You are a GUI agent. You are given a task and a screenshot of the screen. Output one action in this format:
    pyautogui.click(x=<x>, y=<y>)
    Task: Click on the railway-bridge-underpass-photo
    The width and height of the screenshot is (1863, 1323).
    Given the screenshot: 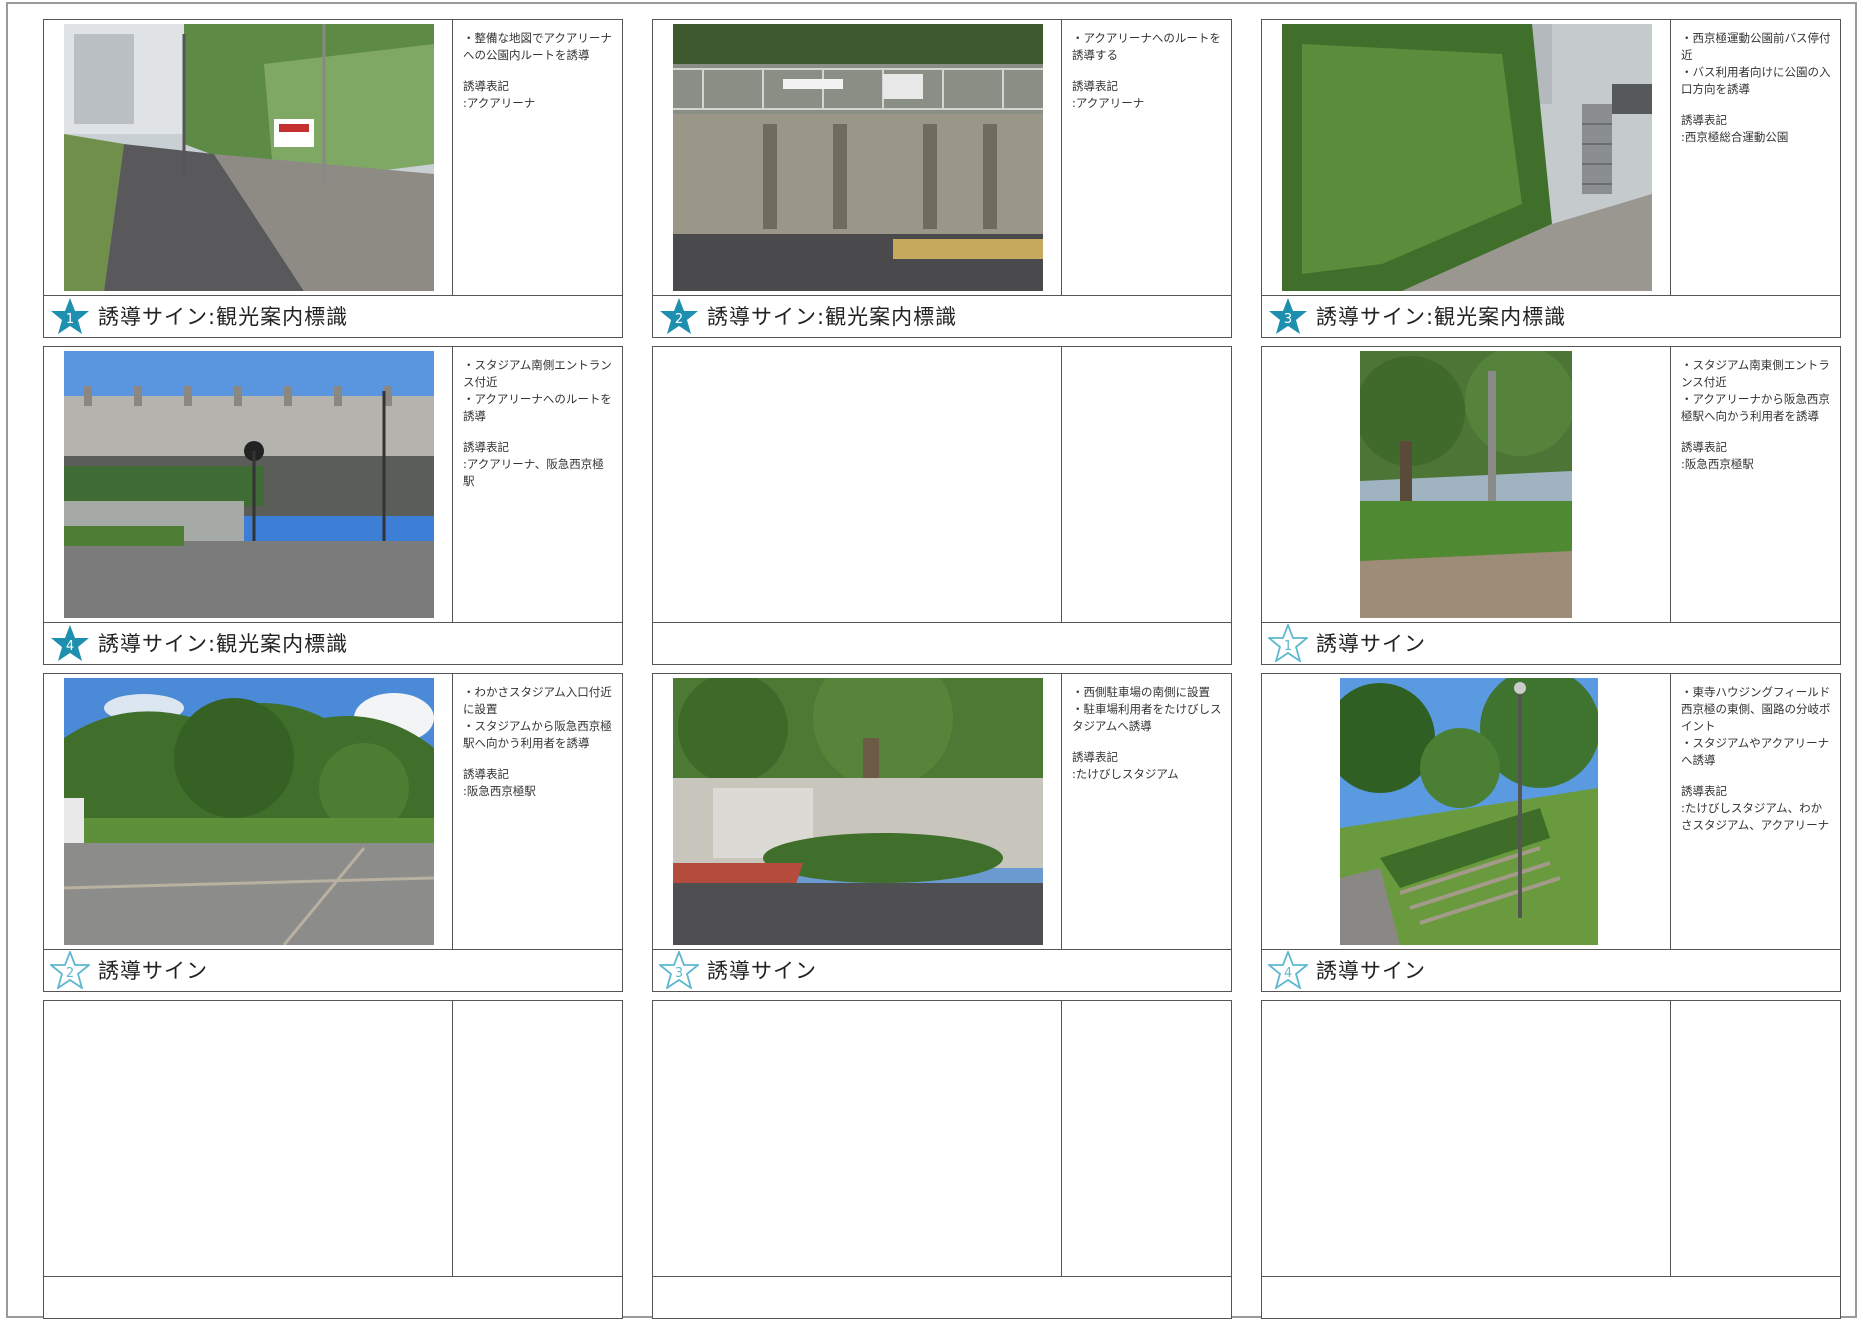 What is the action you would take?
    pyautogui.click(x=249, y=484)
    